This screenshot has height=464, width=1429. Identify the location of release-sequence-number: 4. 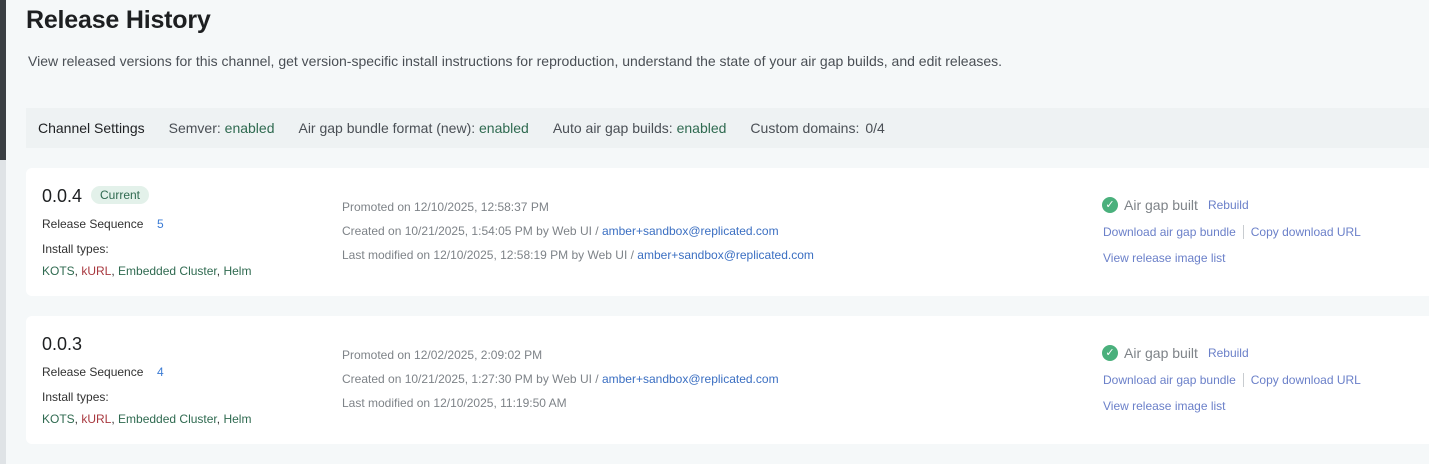
(160, 372).